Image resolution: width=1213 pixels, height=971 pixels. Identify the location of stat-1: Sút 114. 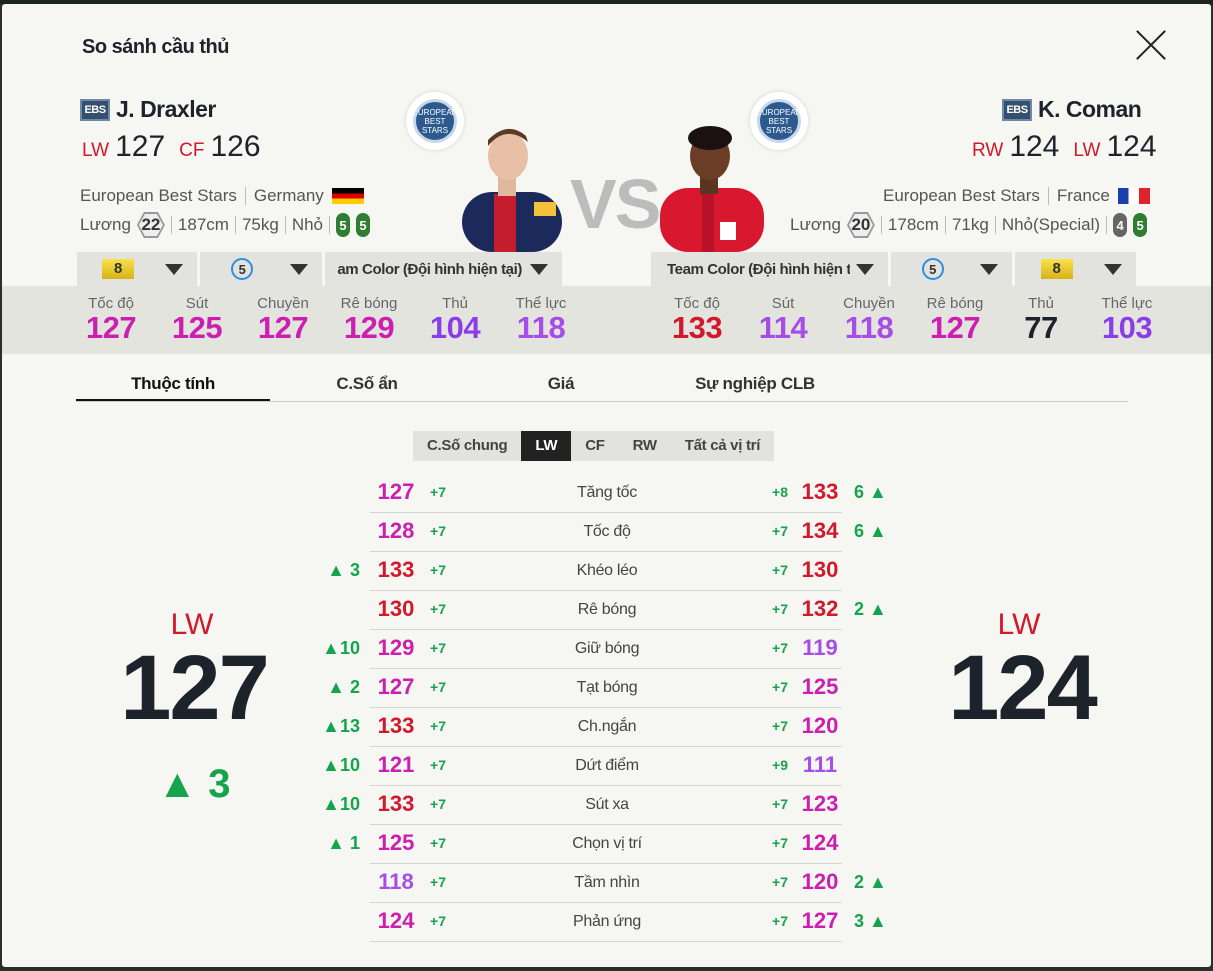
(783, 320).